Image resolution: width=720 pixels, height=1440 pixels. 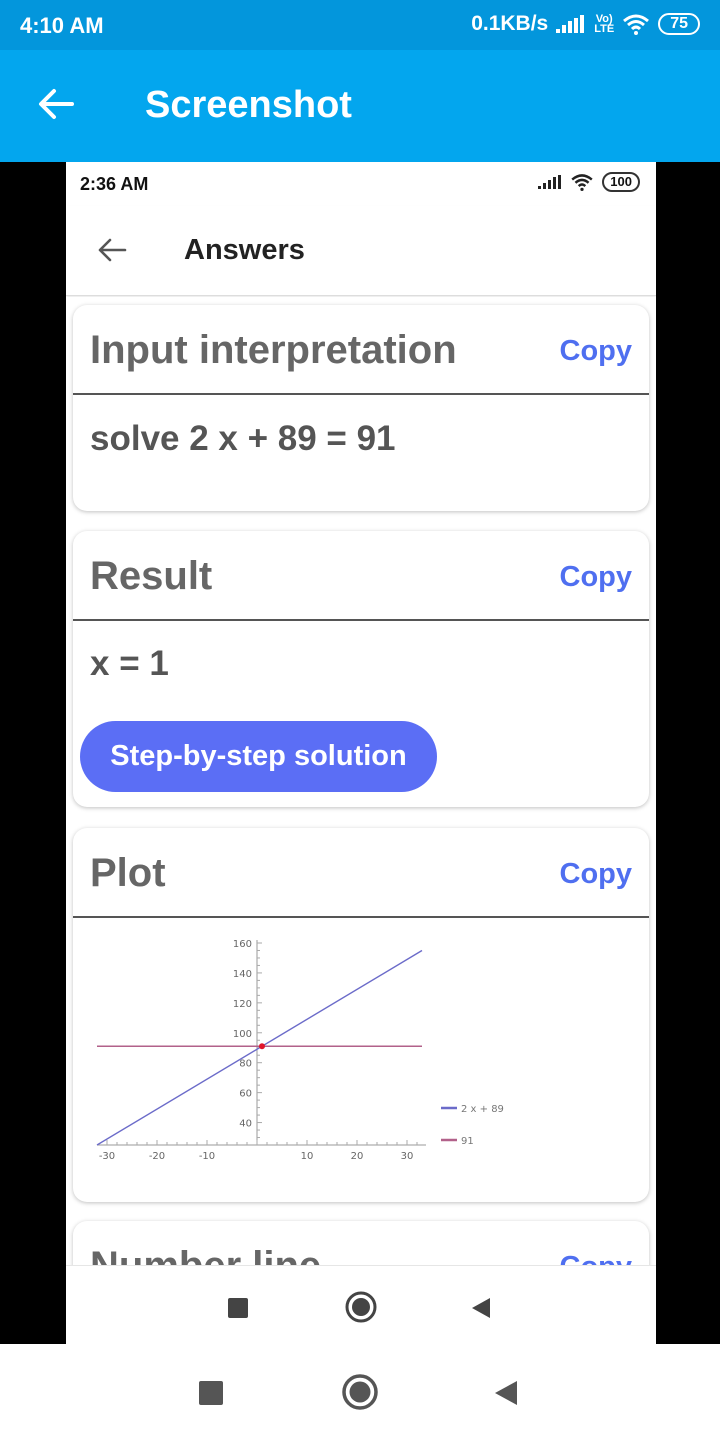 I want to click on legend-label-2: 91, so click(x=467, y=1141).